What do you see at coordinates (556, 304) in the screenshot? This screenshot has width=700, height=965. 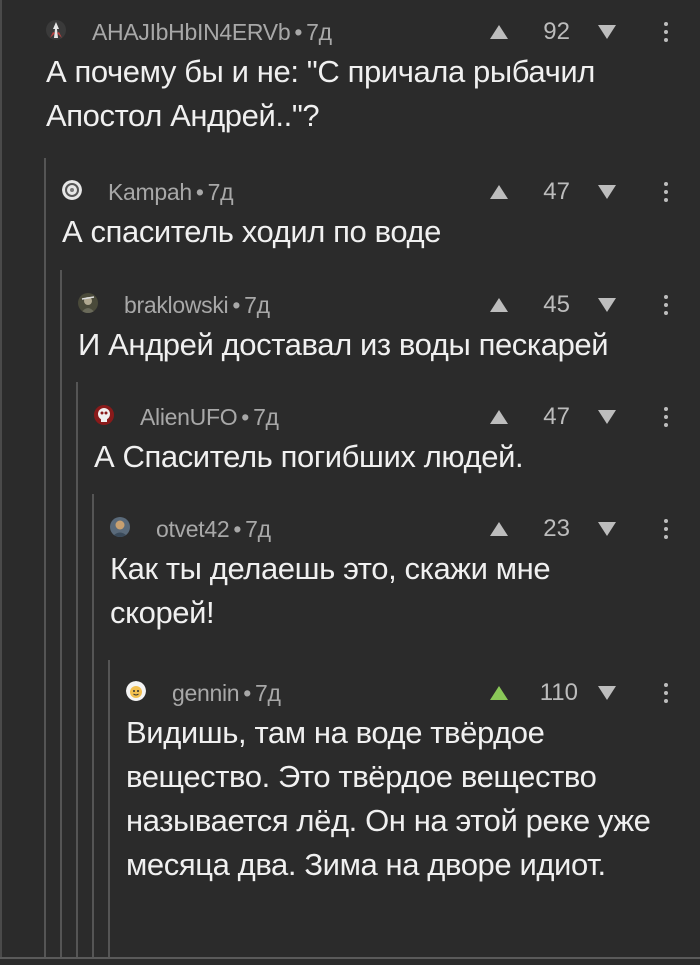 I see `rating-count: 45` at bounding box center [556, 304].